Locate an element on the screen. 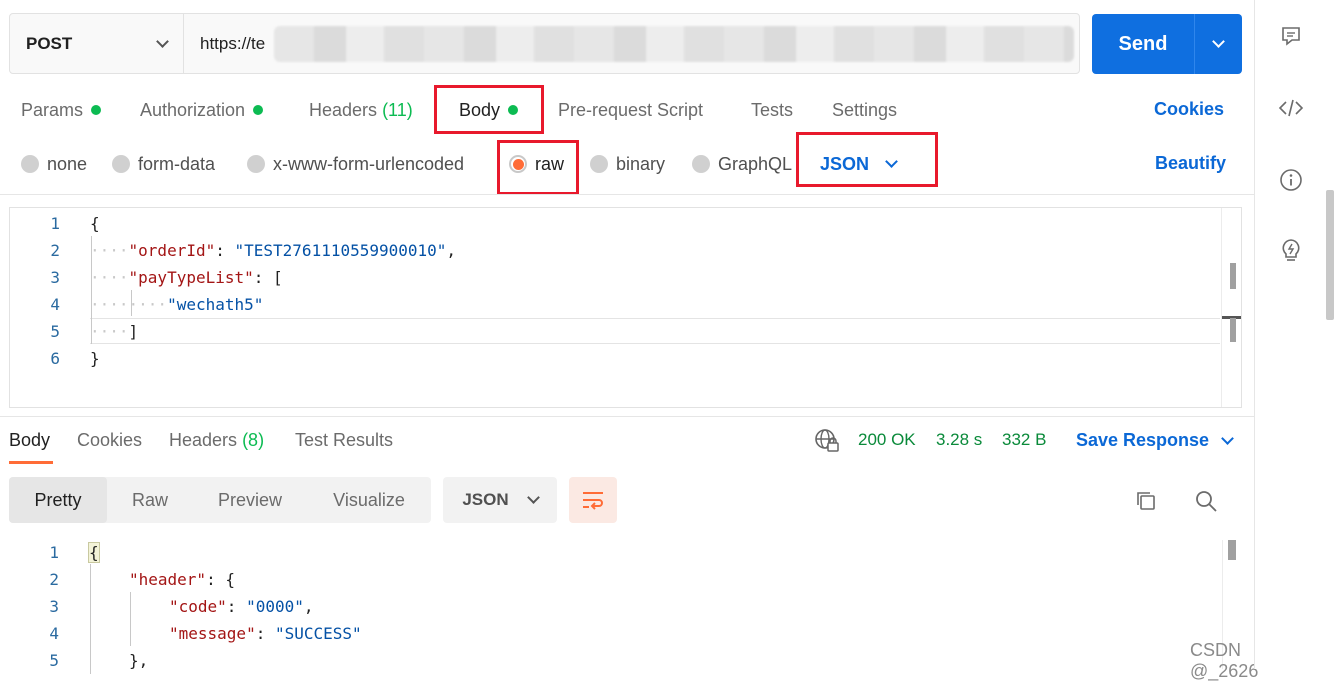 Image resolution: width=1336 pixels, height=682 pixels. radio-form-data: form-data is located at coordinates (163, 164).